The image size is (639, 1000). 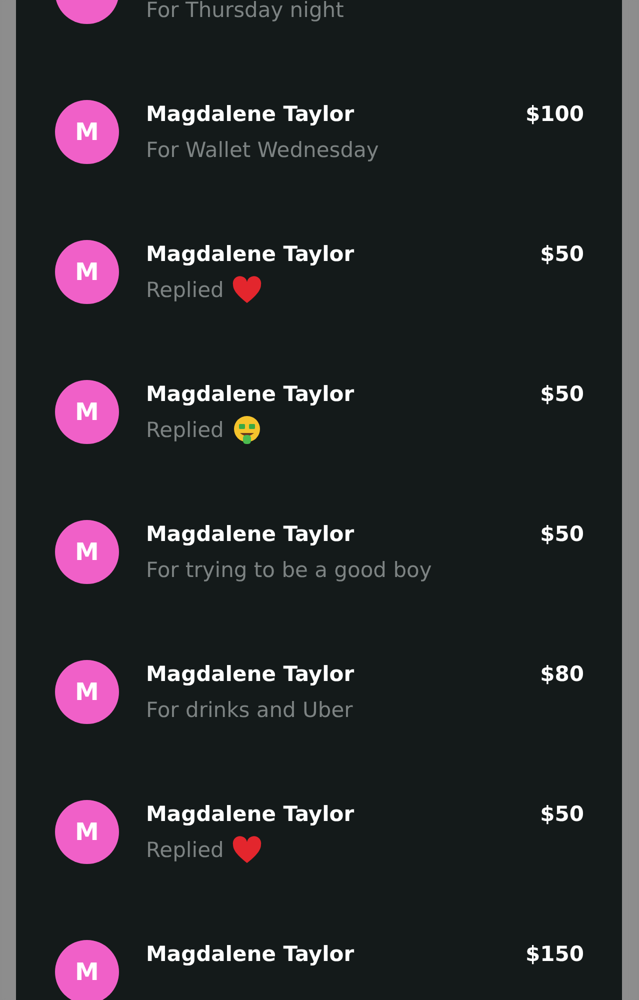 What do you see at coordinates (262, 150) in the screenshot?
I see `payment-note: For Wallet Wednesday` at bounding box center [262, 150].